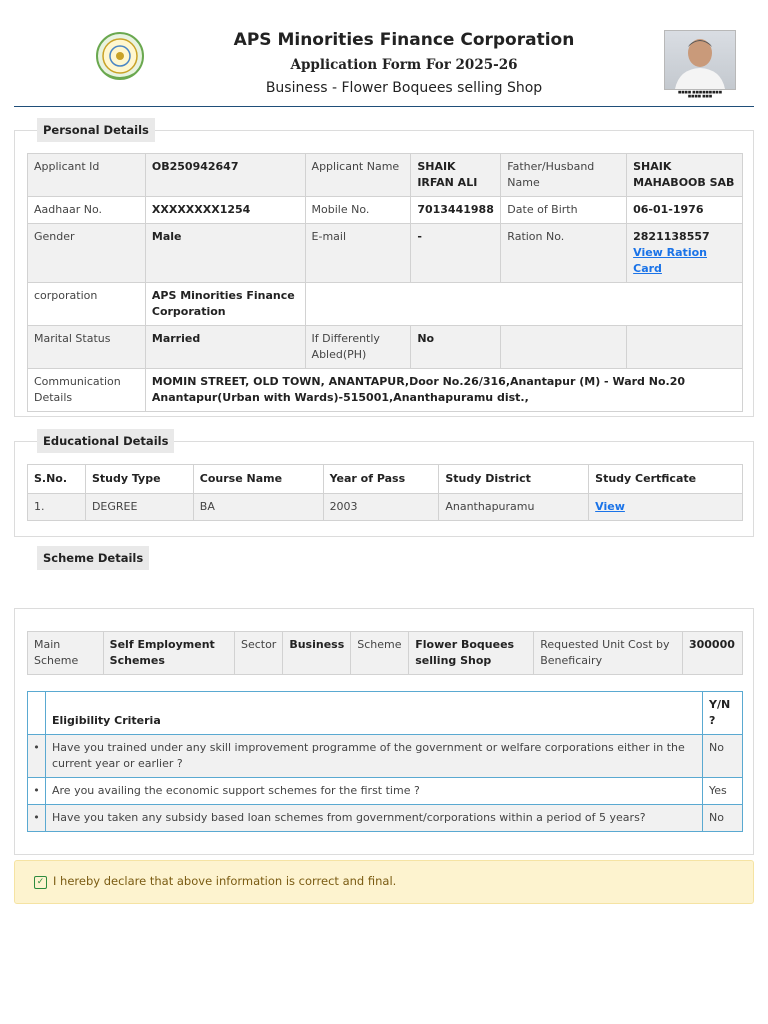 The image size is (768, 1024). I want to click on educational-details-legend: Educational Details, so click(106, 441).